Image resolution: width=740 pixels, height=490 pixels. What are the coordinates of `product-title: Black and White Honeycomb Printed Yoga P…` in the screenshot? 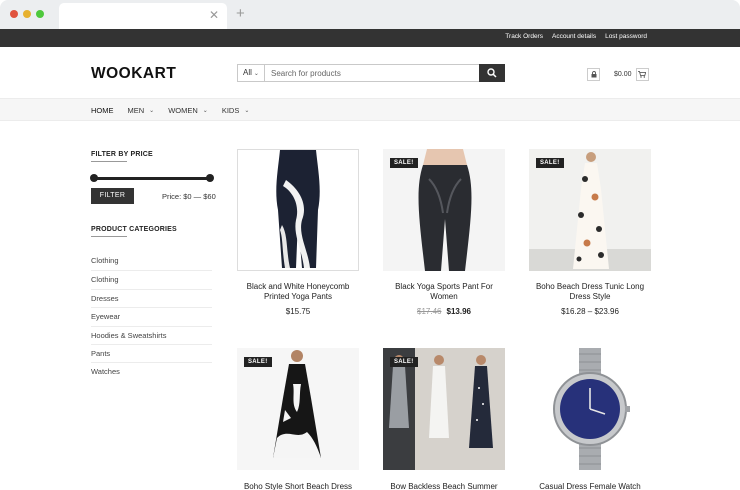 It's located at (298, 292).